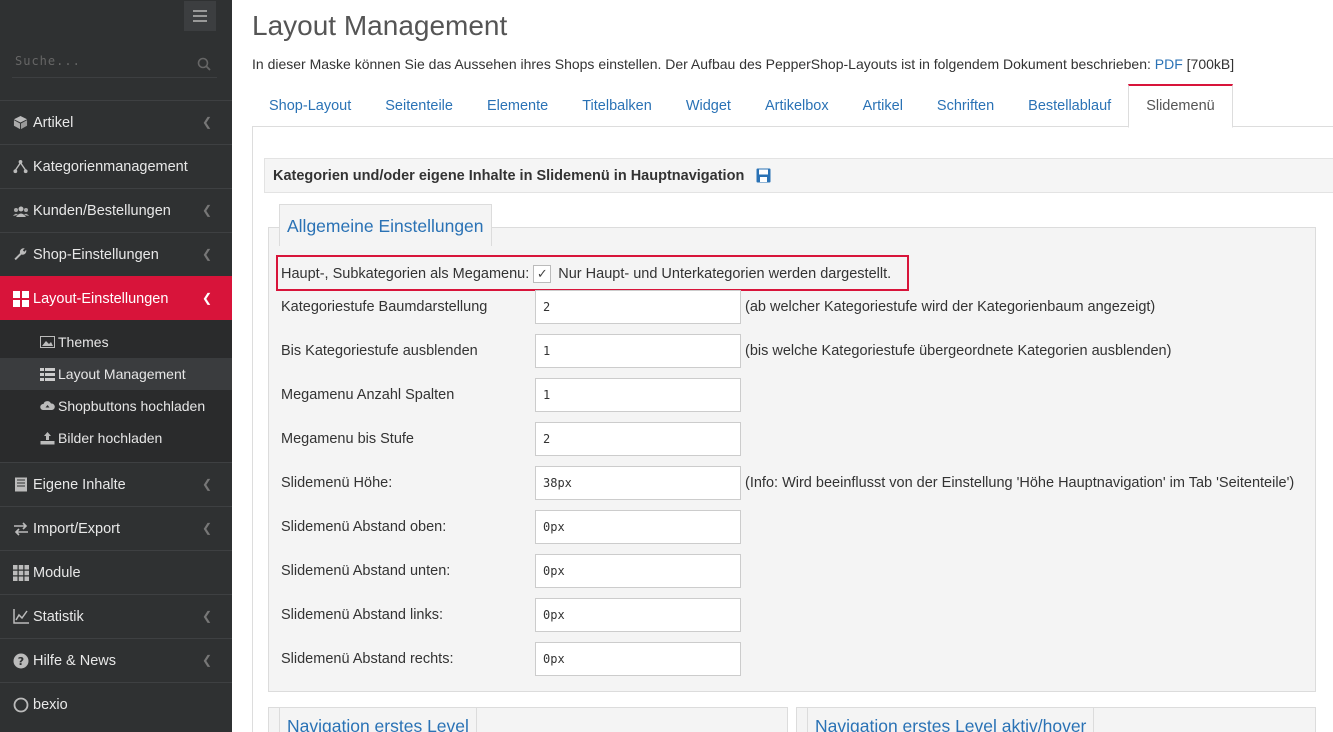 Image resolution: width=1333 pixels, height=732 pixels. What do you see at coordinates (380, 25) in the screenshot?
I see `page-title: Layout Management` at bounding box center [380, 25].